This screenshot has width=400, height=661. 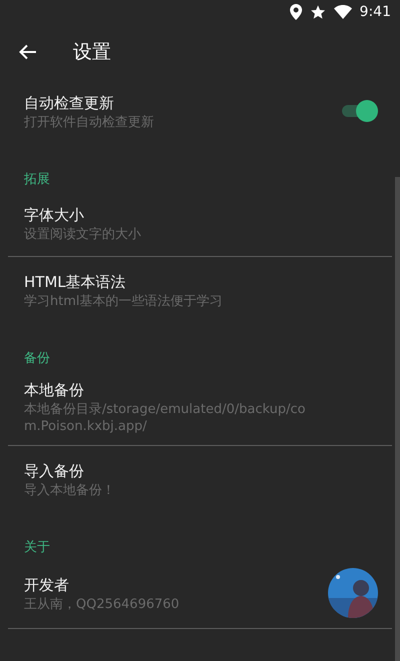 I want to click on setting-title: 本地备份, so click(x=201, y=390).